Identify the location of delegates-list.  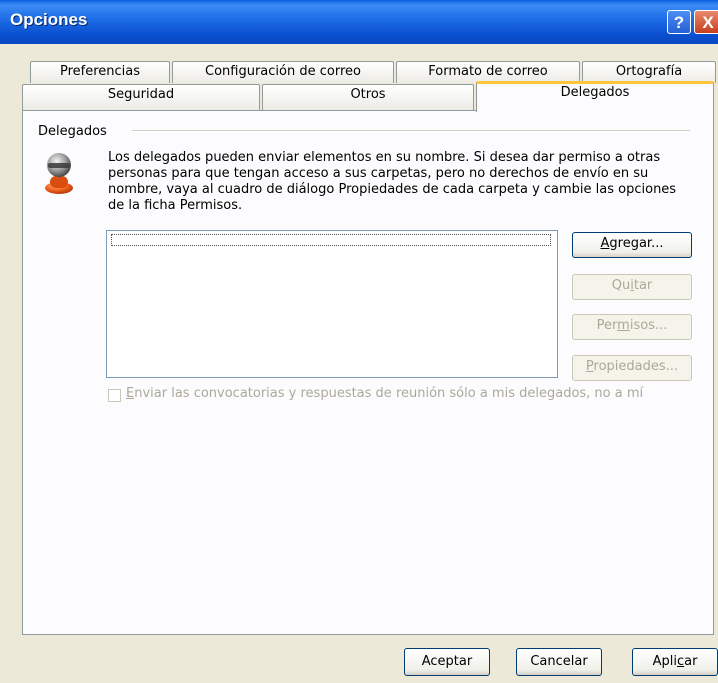
(332, 304).